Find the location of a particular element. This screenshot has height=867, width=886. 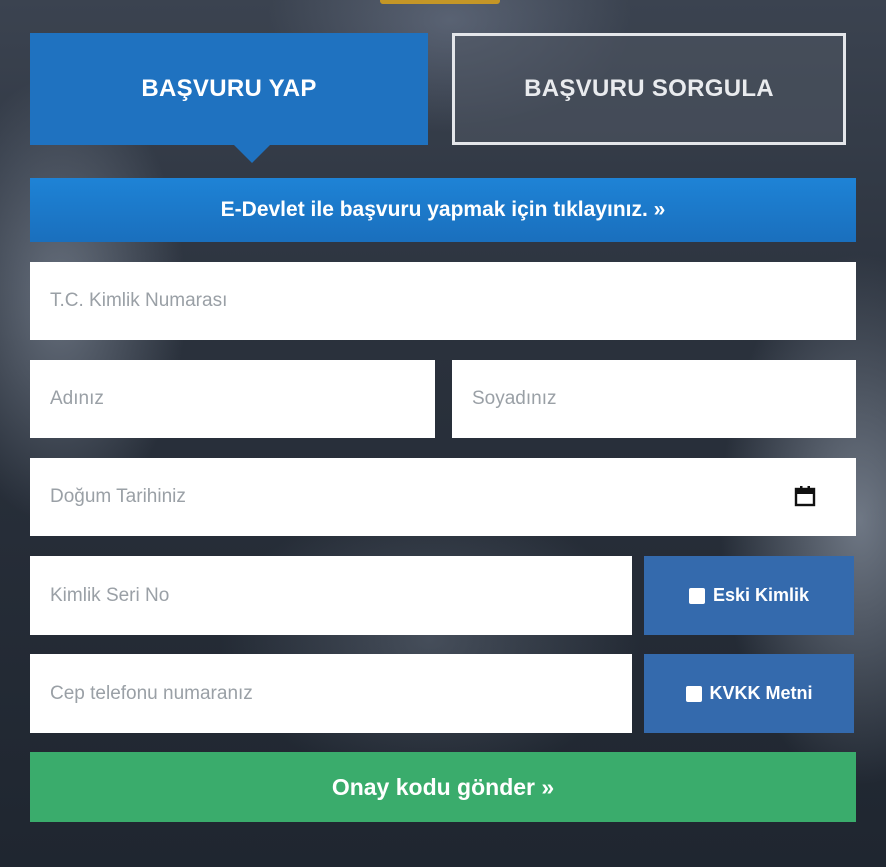

id-serial-input is located at coordinates (331, 595).